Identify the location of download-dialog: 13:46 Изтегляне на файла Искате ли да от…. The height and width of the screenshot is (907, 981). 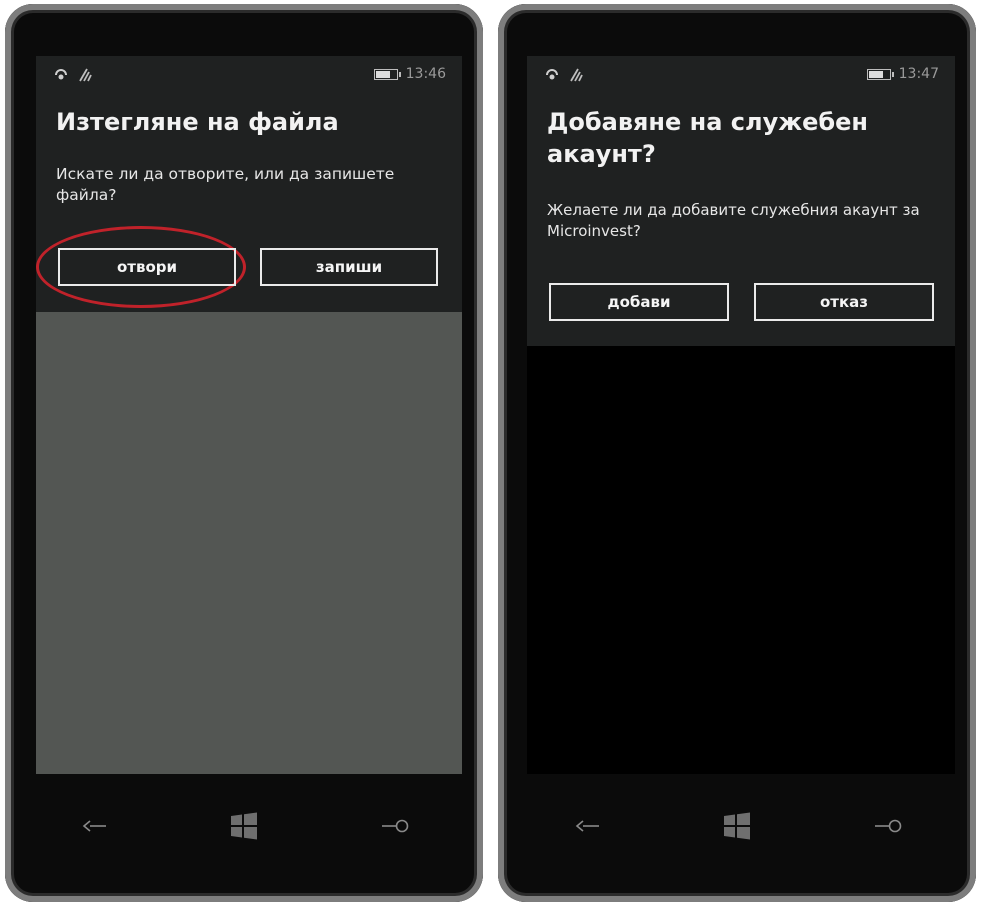
(249, 184).